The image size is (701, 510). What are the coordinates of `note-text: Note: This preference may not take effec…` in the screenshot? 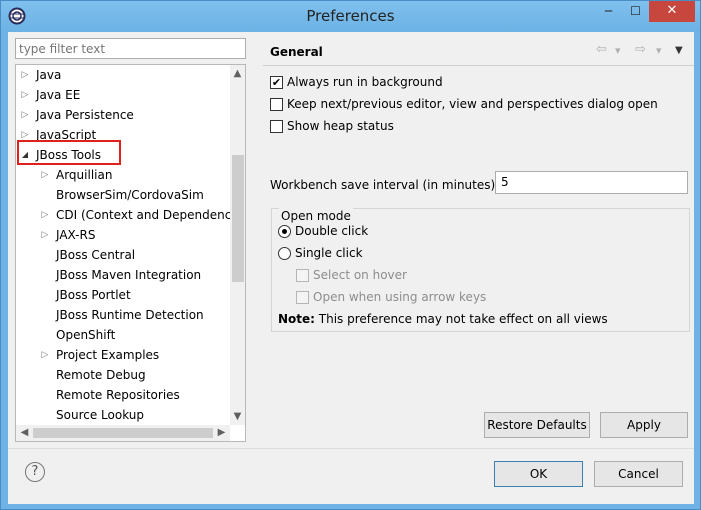 It's located at (443, 319).